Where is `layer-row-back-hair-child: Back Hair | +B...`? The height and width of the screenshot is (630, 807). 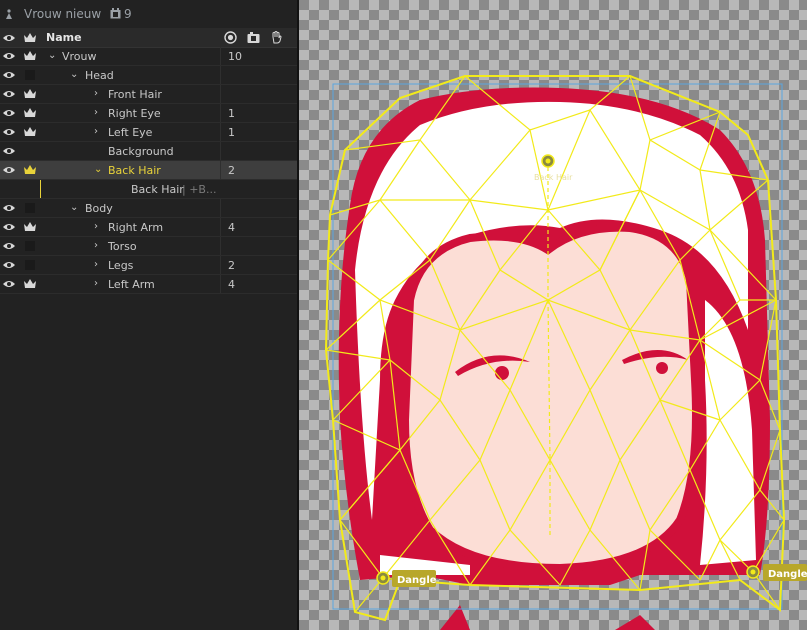 layer-row-back-hair-child: Back Hair | +B... is located at coordinates (148, 189).